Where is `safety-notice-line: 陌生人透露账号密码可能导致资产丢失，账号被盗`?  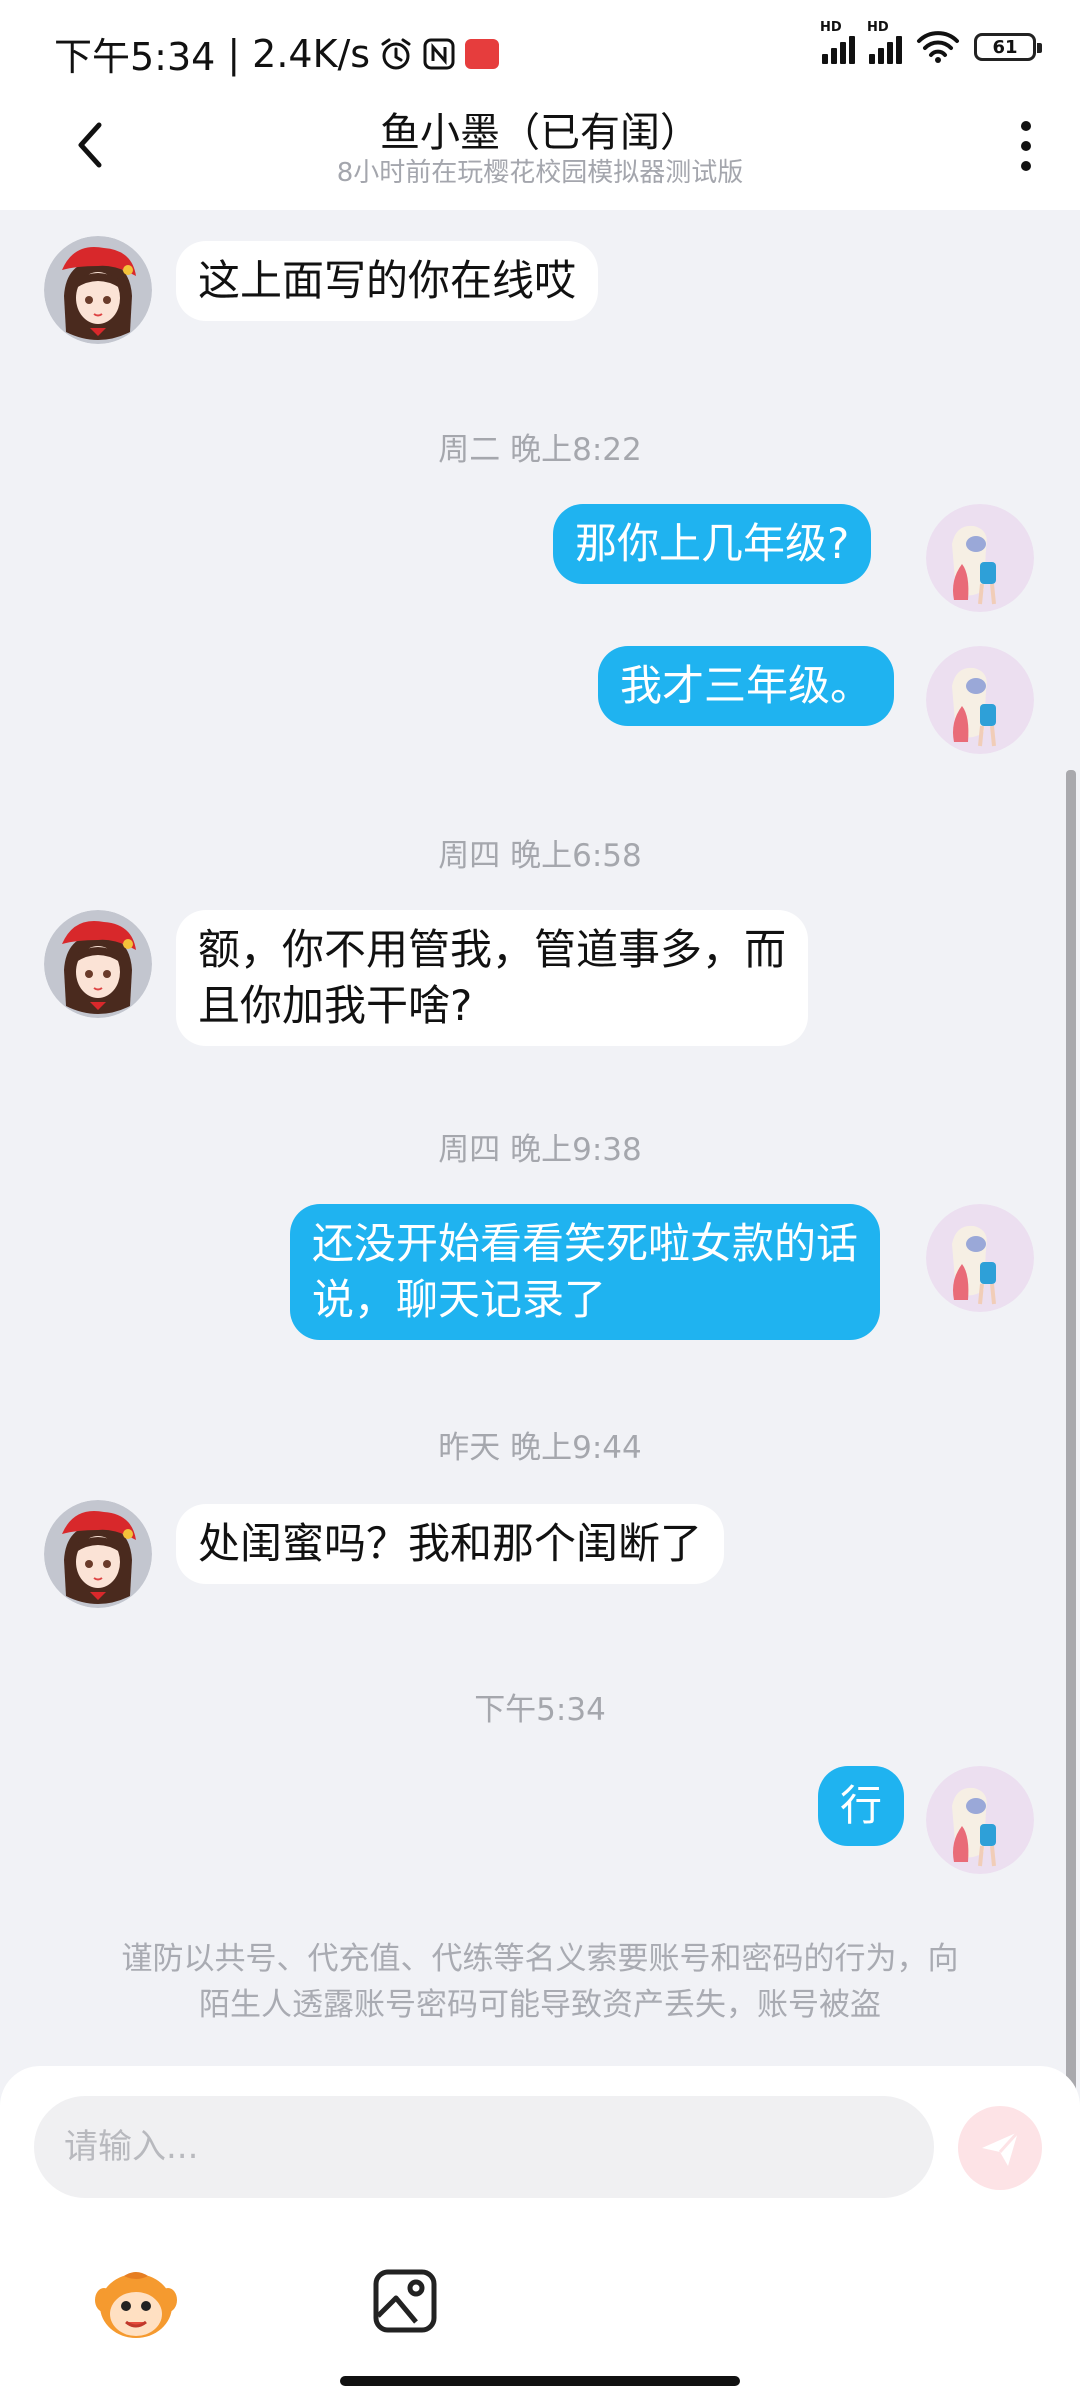 safety-notice-line: 陌生人透露账号密码可能导致资产丢失，账号被盗 is located at coordinates (540, 2005).